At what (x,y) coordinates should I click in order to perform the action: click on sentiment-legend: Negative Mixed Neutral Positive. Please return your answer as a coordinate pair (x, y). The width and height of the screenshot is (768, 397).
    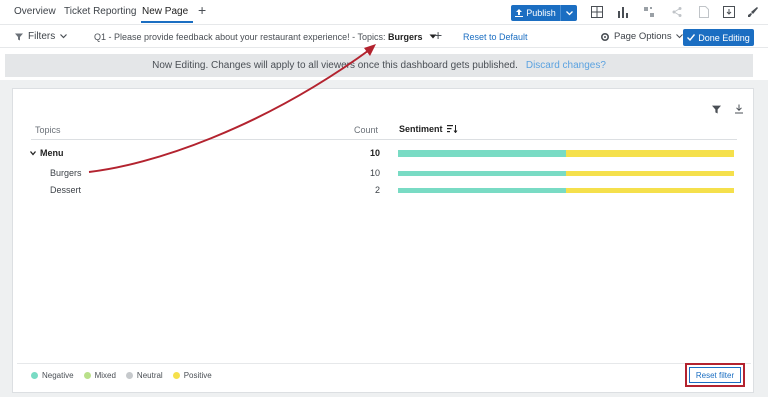
    Looking at the image, I should click on (121, 375).